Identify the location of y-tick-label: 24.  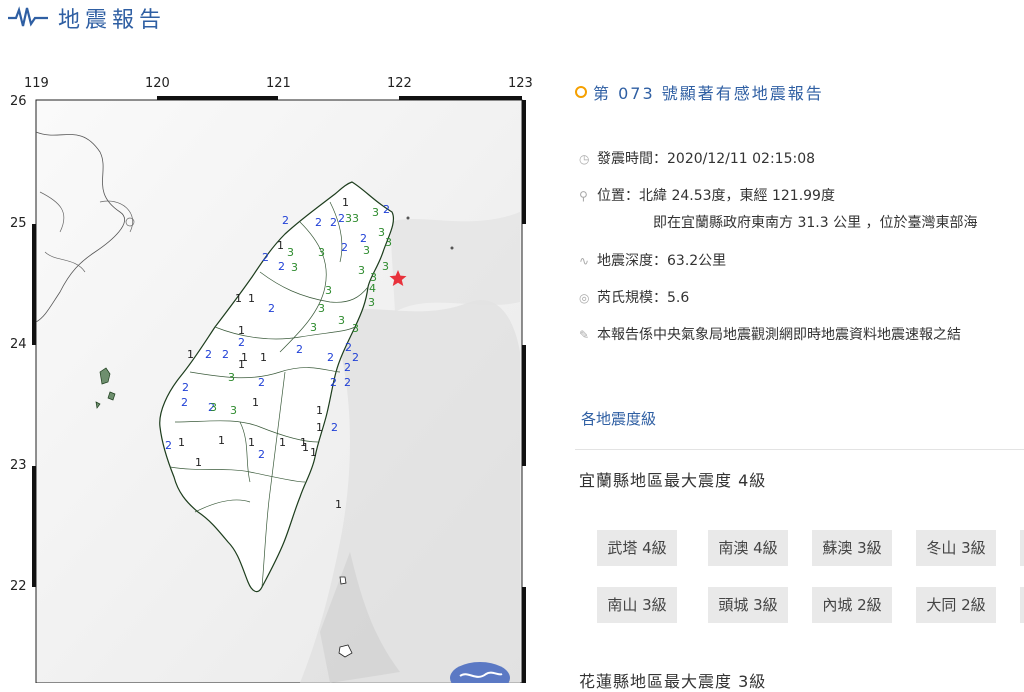
(18, 344).